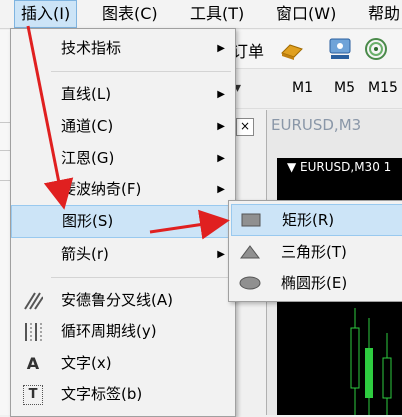 The image size is (402, 417). Describe the element at coordinates (316, 220) in the screenshot. I see `submenu-item-rectangle: 矩形(R)` at that location.